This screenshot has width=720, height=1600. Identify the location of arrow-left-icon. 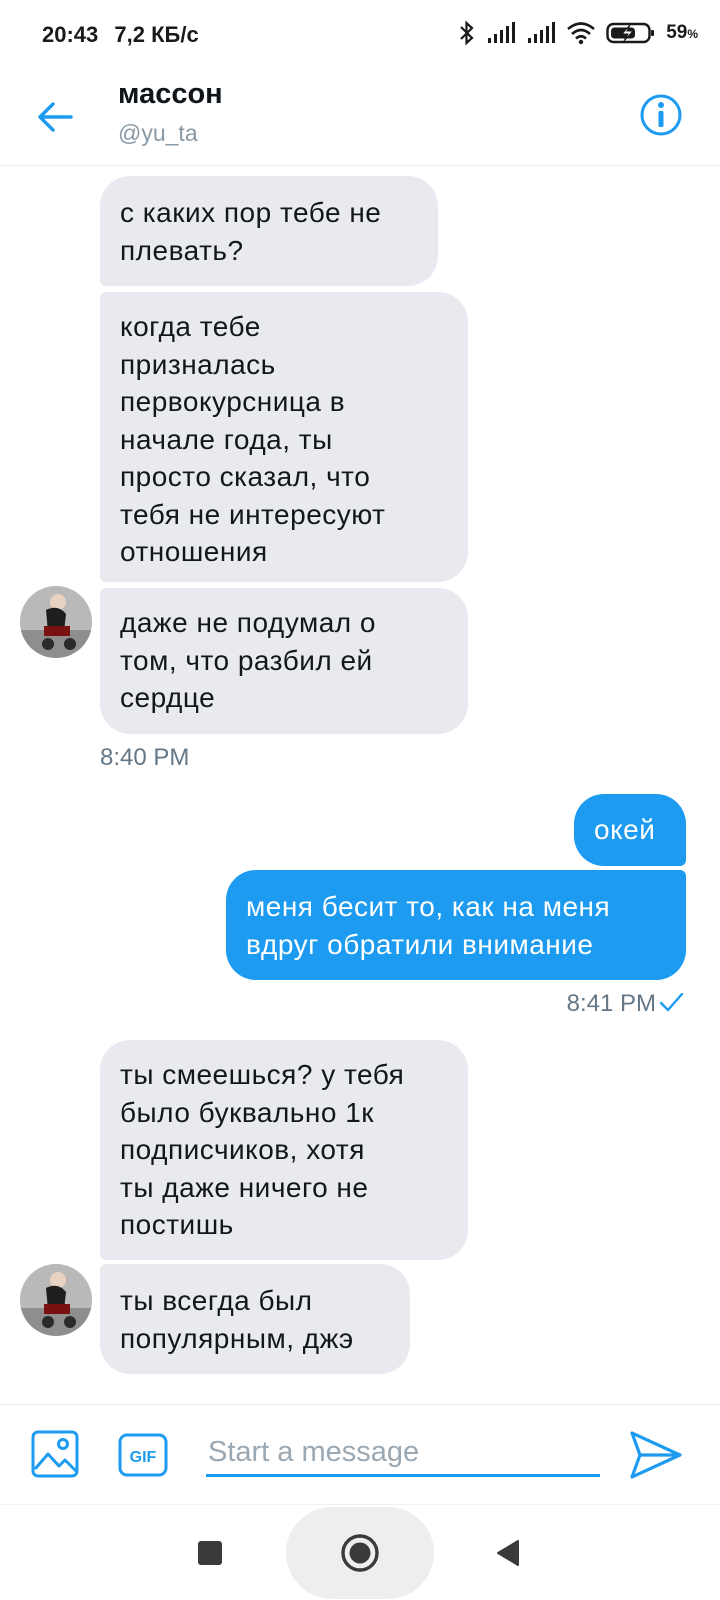
(55, 117).